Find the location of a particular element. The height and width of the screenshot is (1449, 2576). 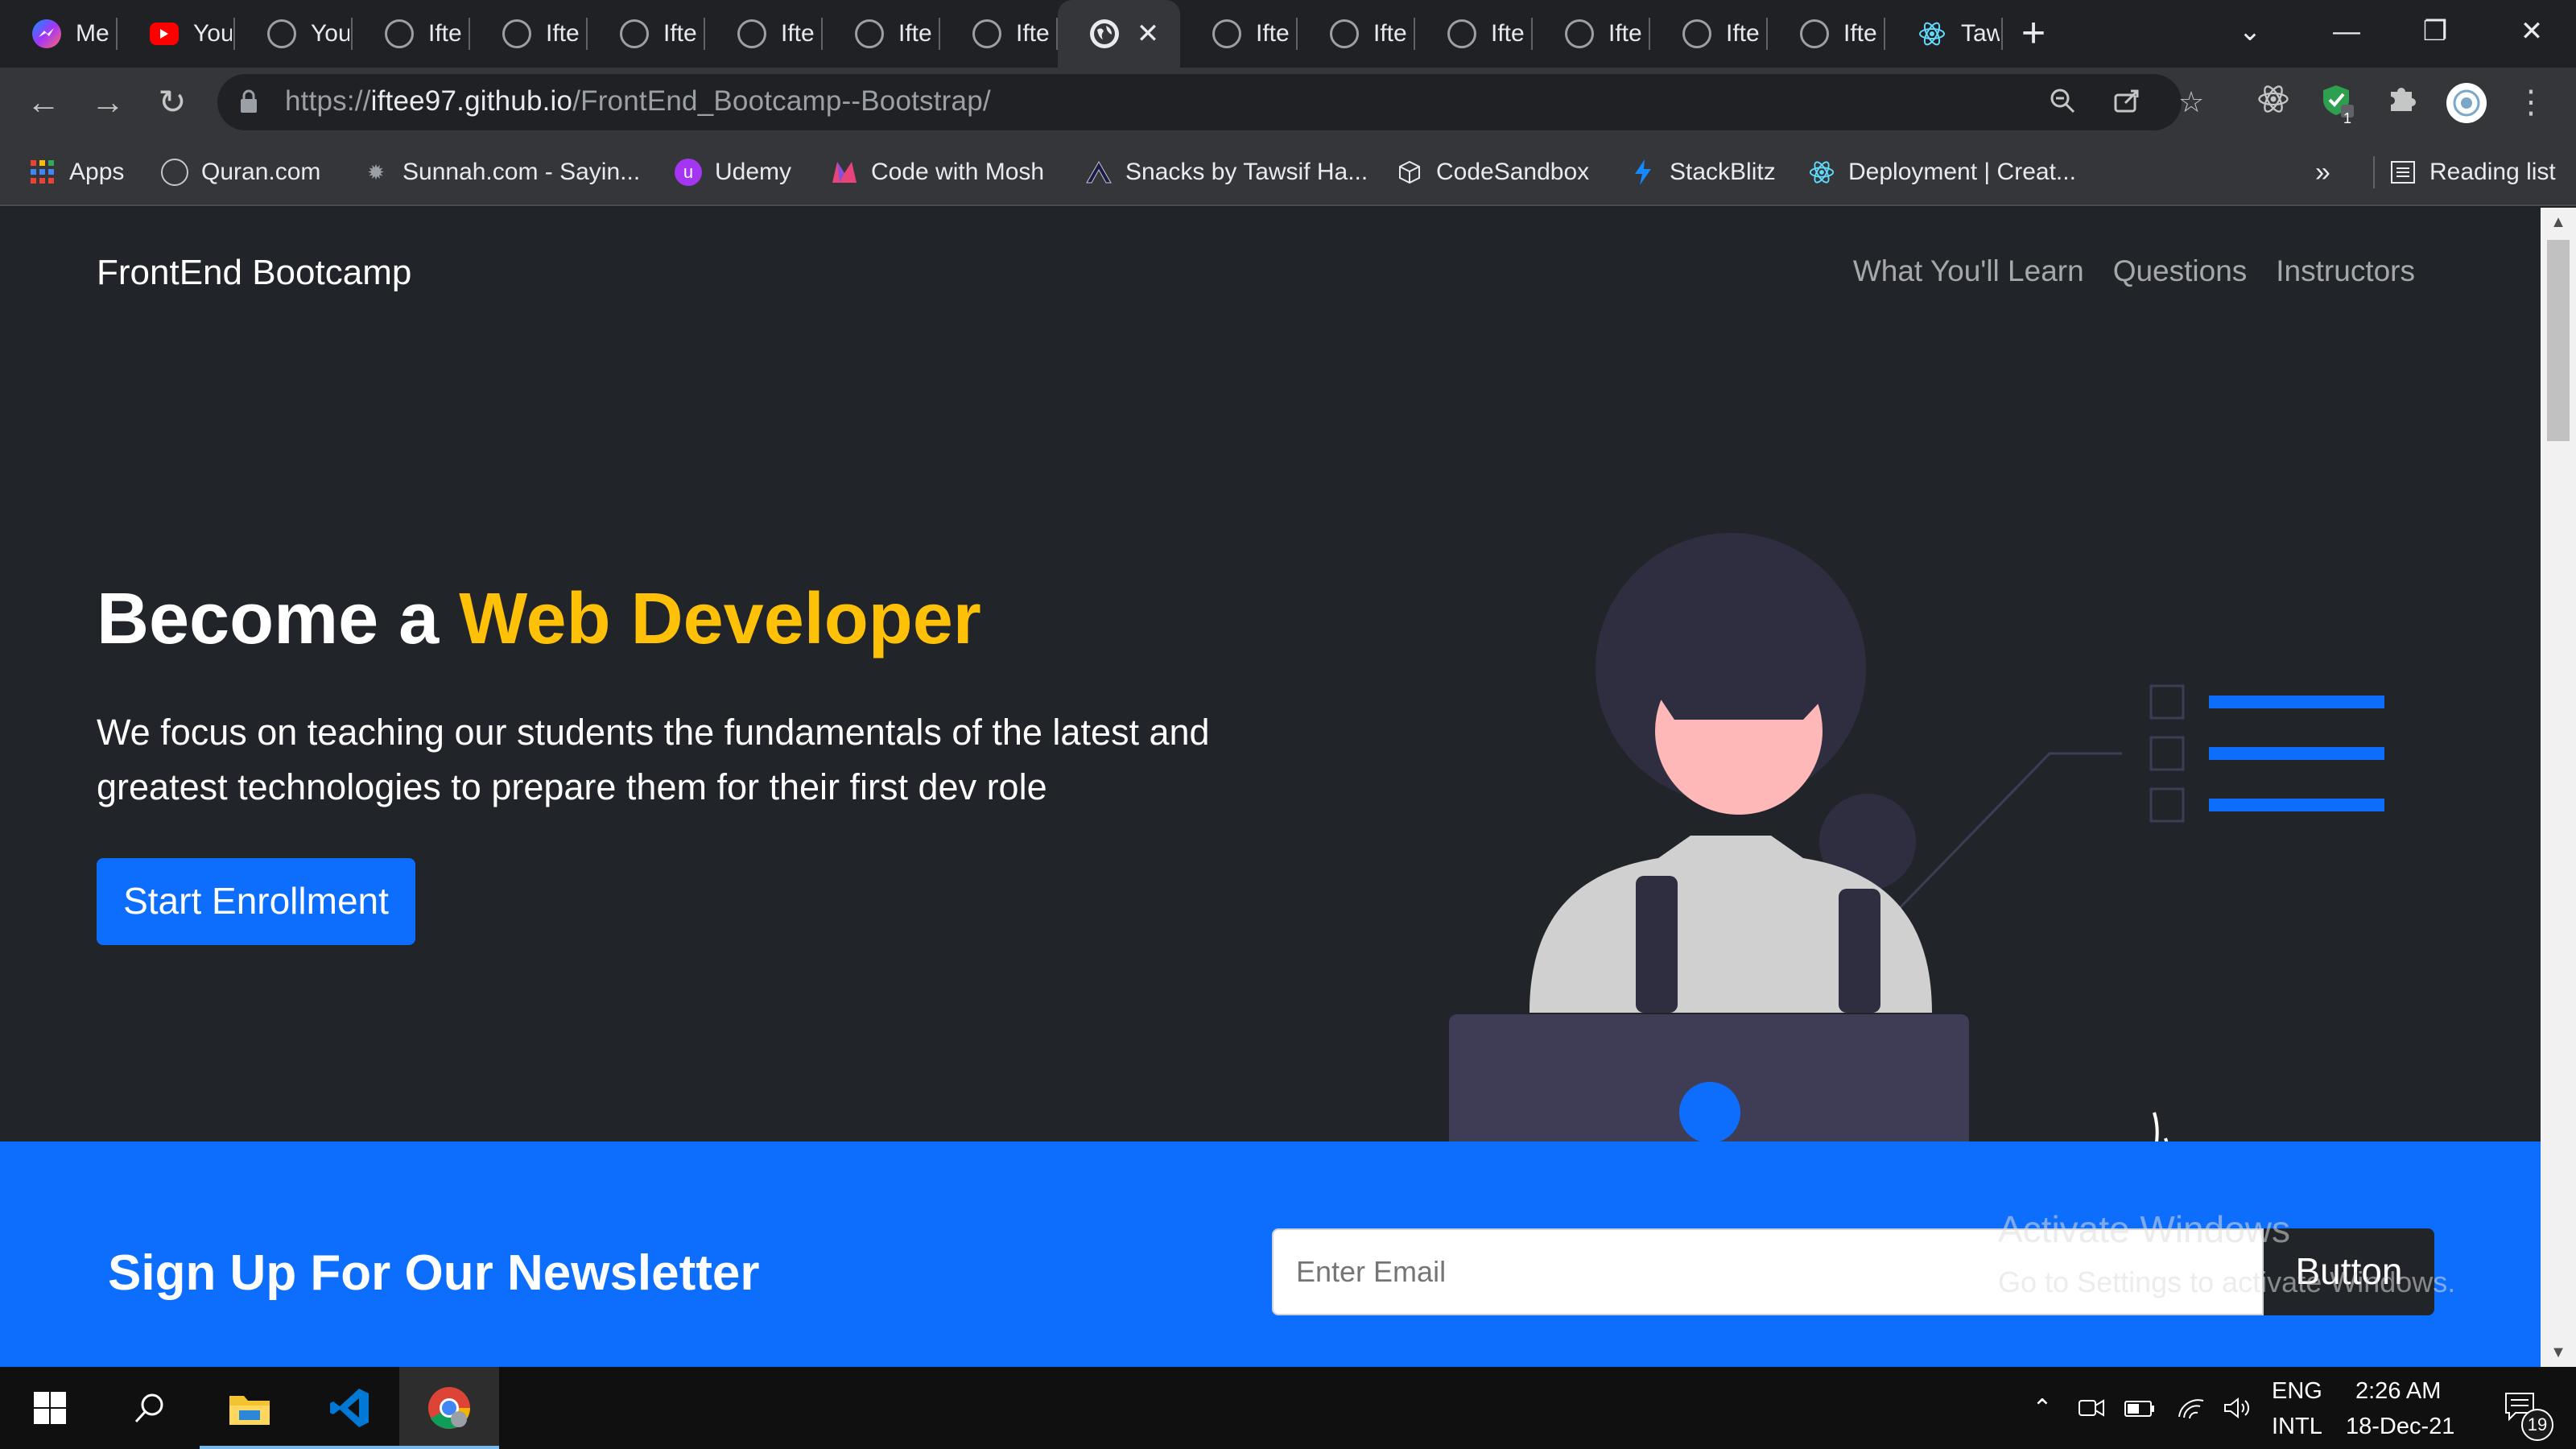

tab-search-button: ⌄ is located at coordinates (2250, 34).